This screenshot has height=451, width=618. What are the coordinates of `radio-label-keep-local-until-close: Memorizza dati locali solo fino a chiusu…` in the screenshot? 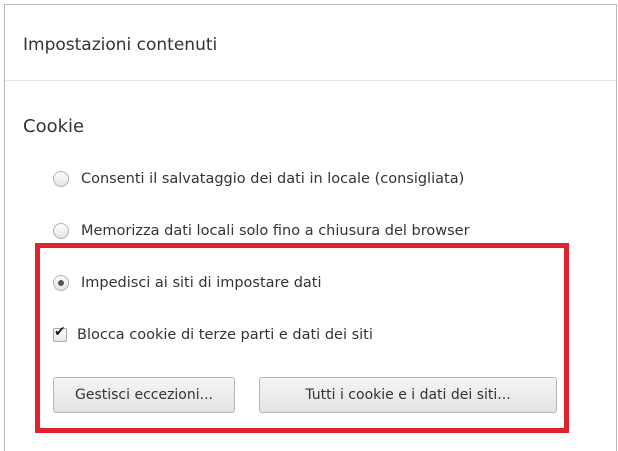 It's located at (275, 231).